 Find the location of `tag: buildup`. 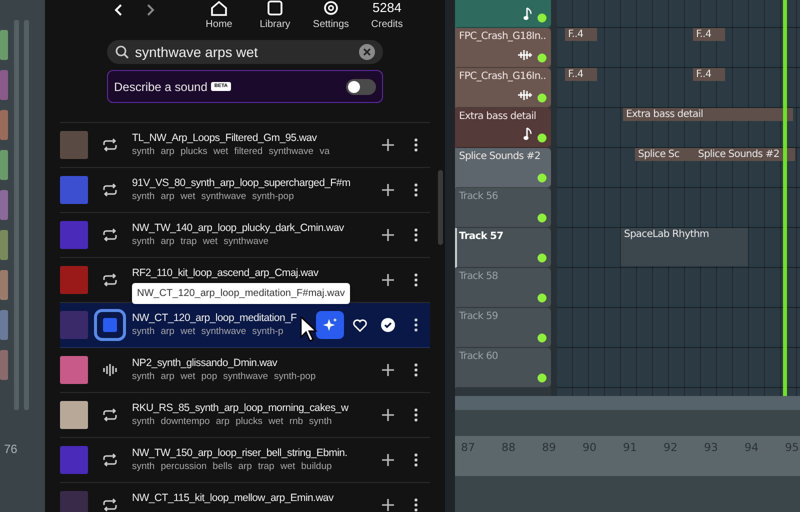

tag: buildup is located at coordinates (316, 467).